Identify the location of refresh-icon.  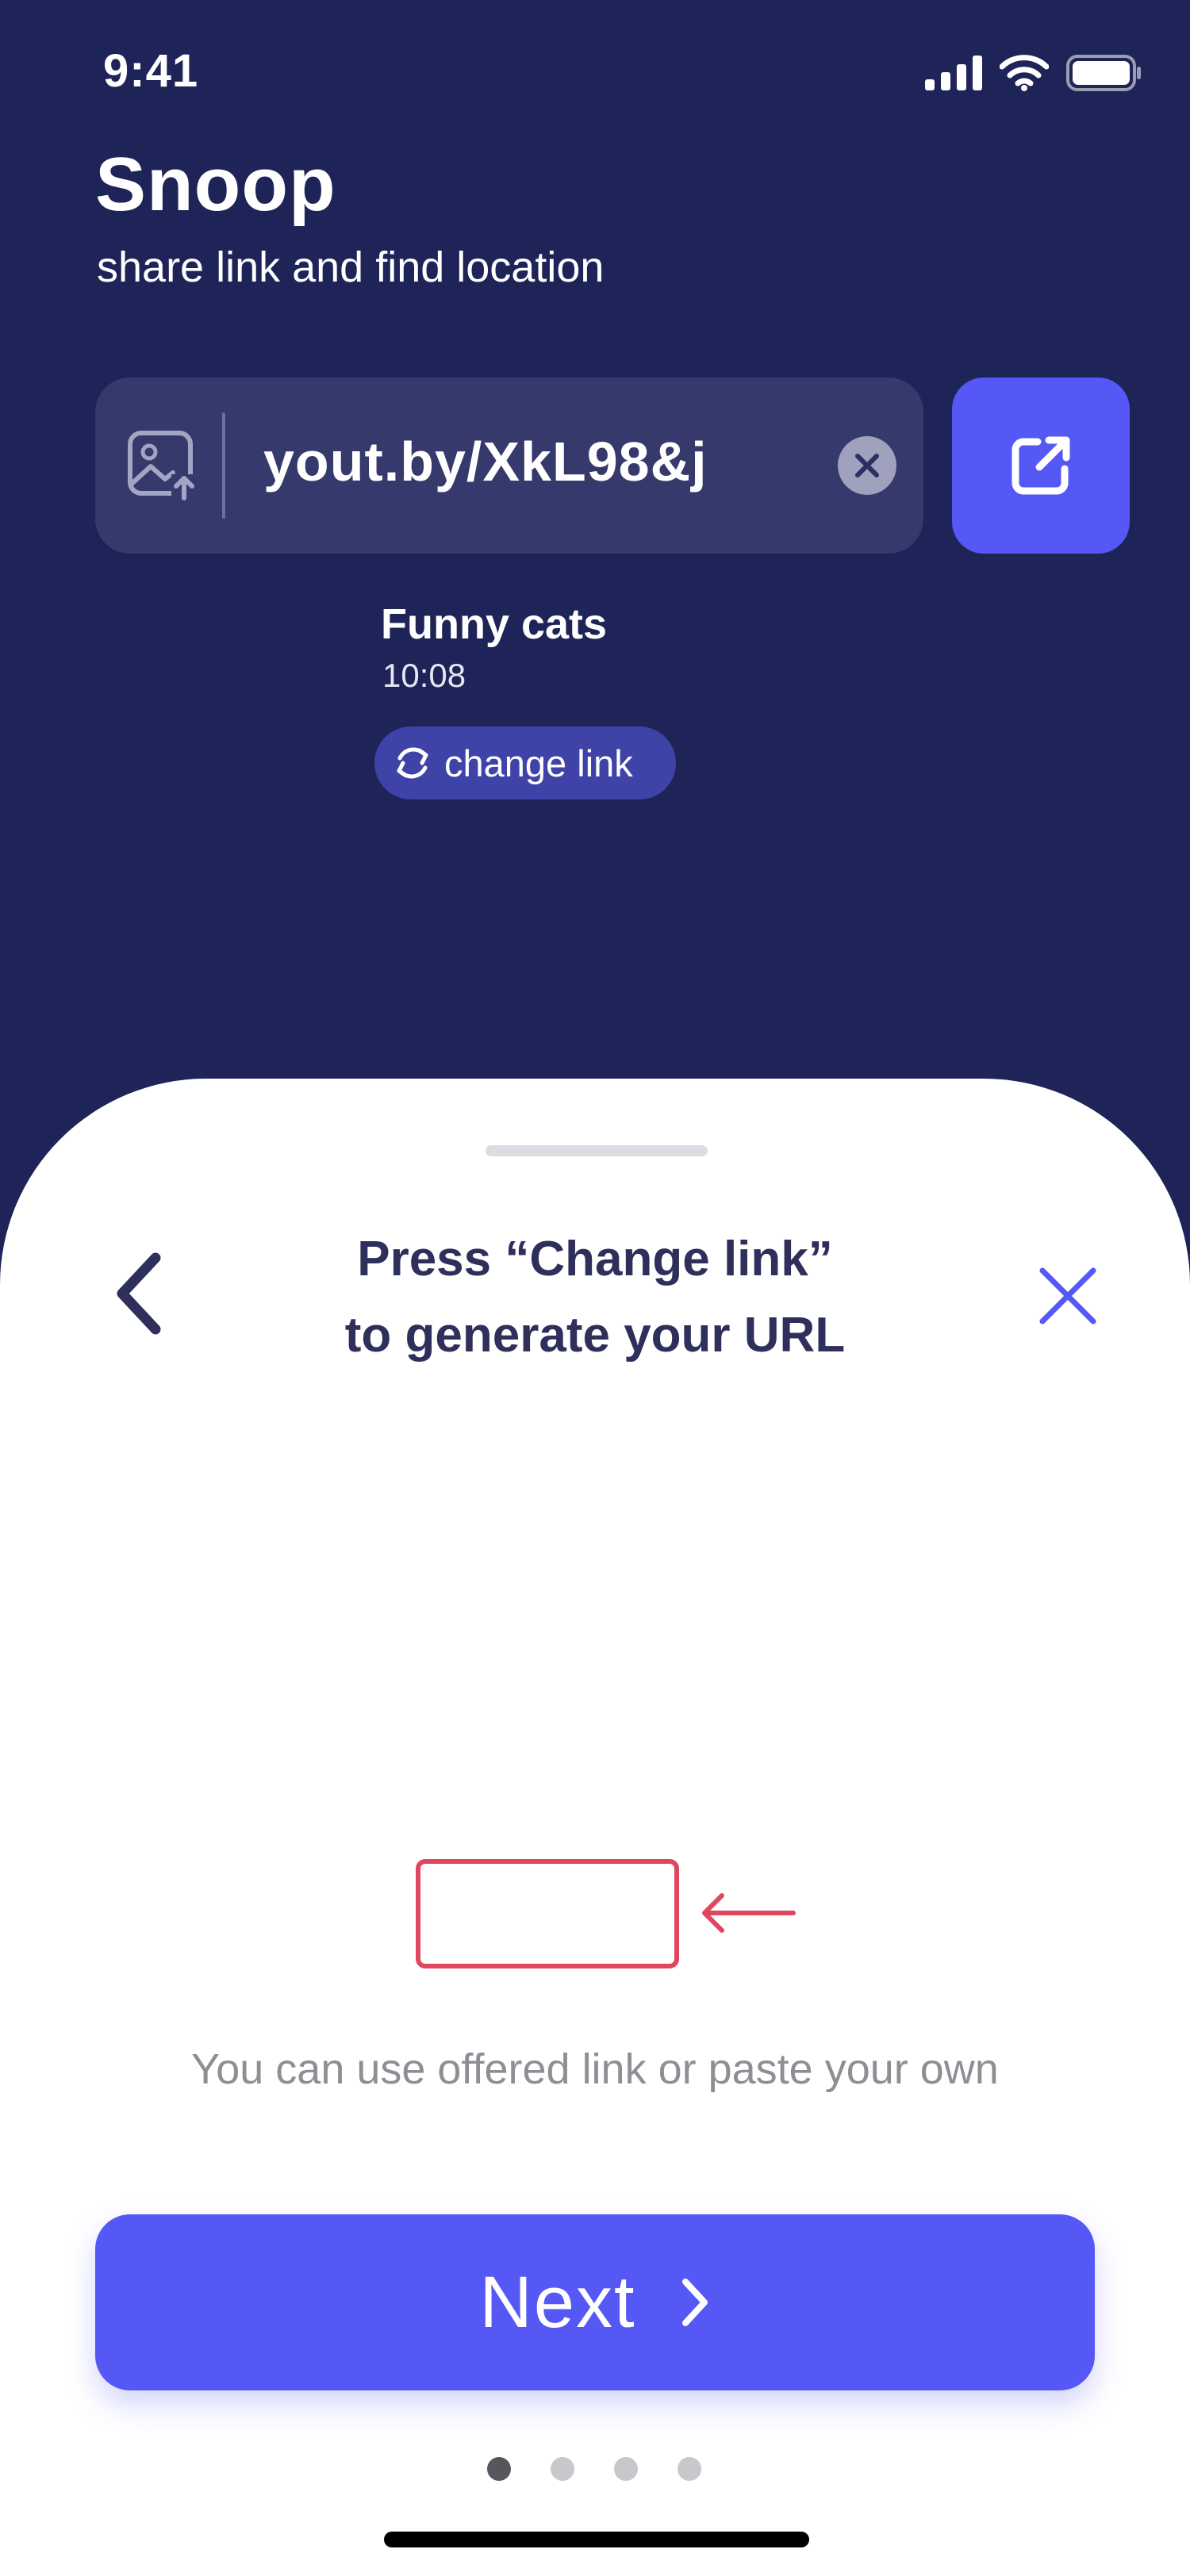
(412, 763).